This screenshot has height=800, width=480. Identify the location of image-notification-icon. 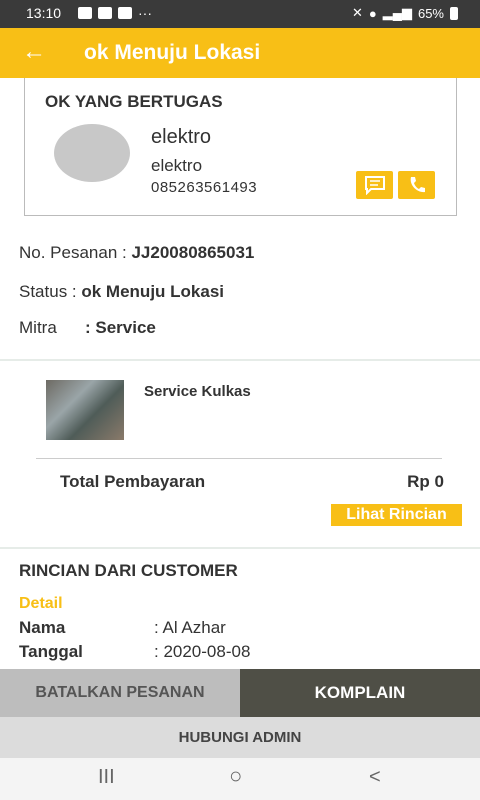
(125, 13).